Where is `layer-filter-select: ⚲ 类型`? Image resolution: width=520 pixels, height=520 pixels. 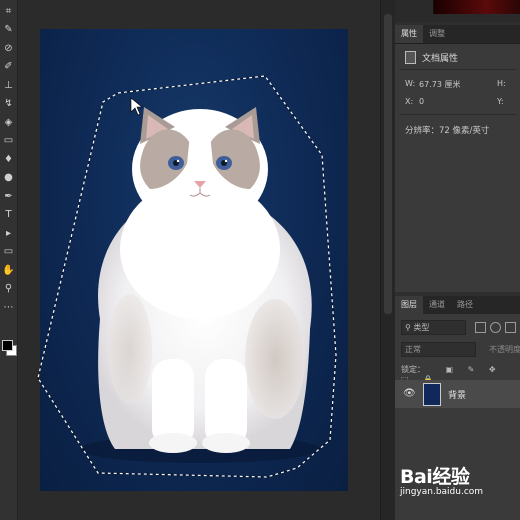 layer-filter-select: ⚲ 类型 is located at coordinates (433, 327).